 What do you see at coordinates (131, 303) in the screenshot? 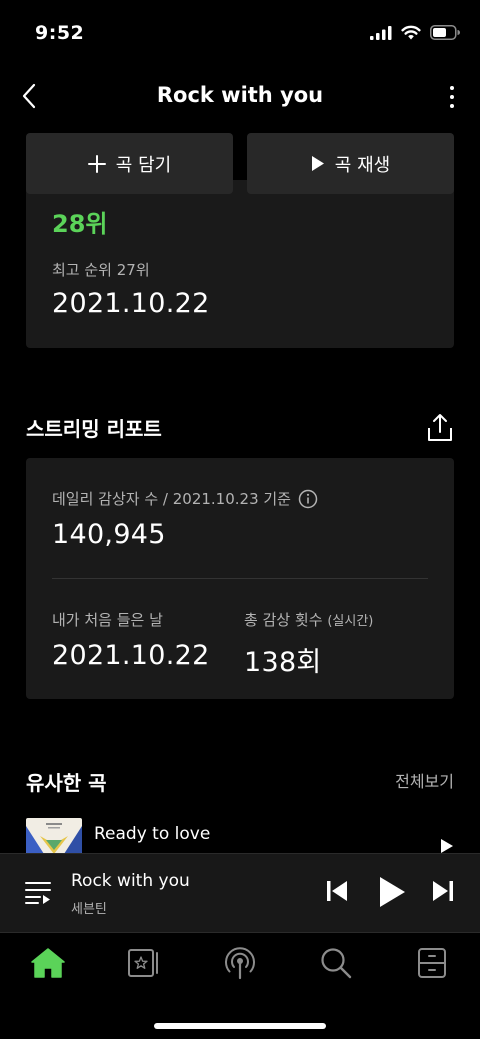
I see `best-rank-date: 2021.10.22` at bounding box center [131, 303].